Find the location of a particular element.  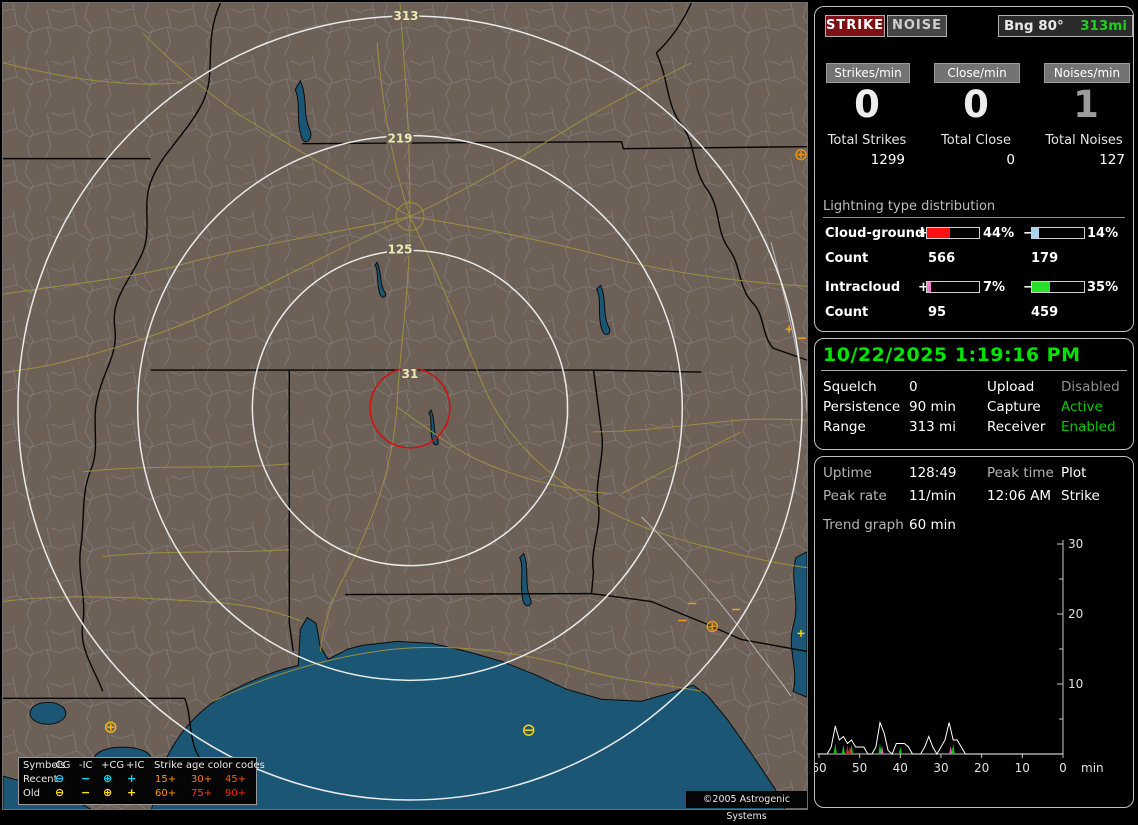

x-tick-label: 20 is located at coordinates (981, 768).